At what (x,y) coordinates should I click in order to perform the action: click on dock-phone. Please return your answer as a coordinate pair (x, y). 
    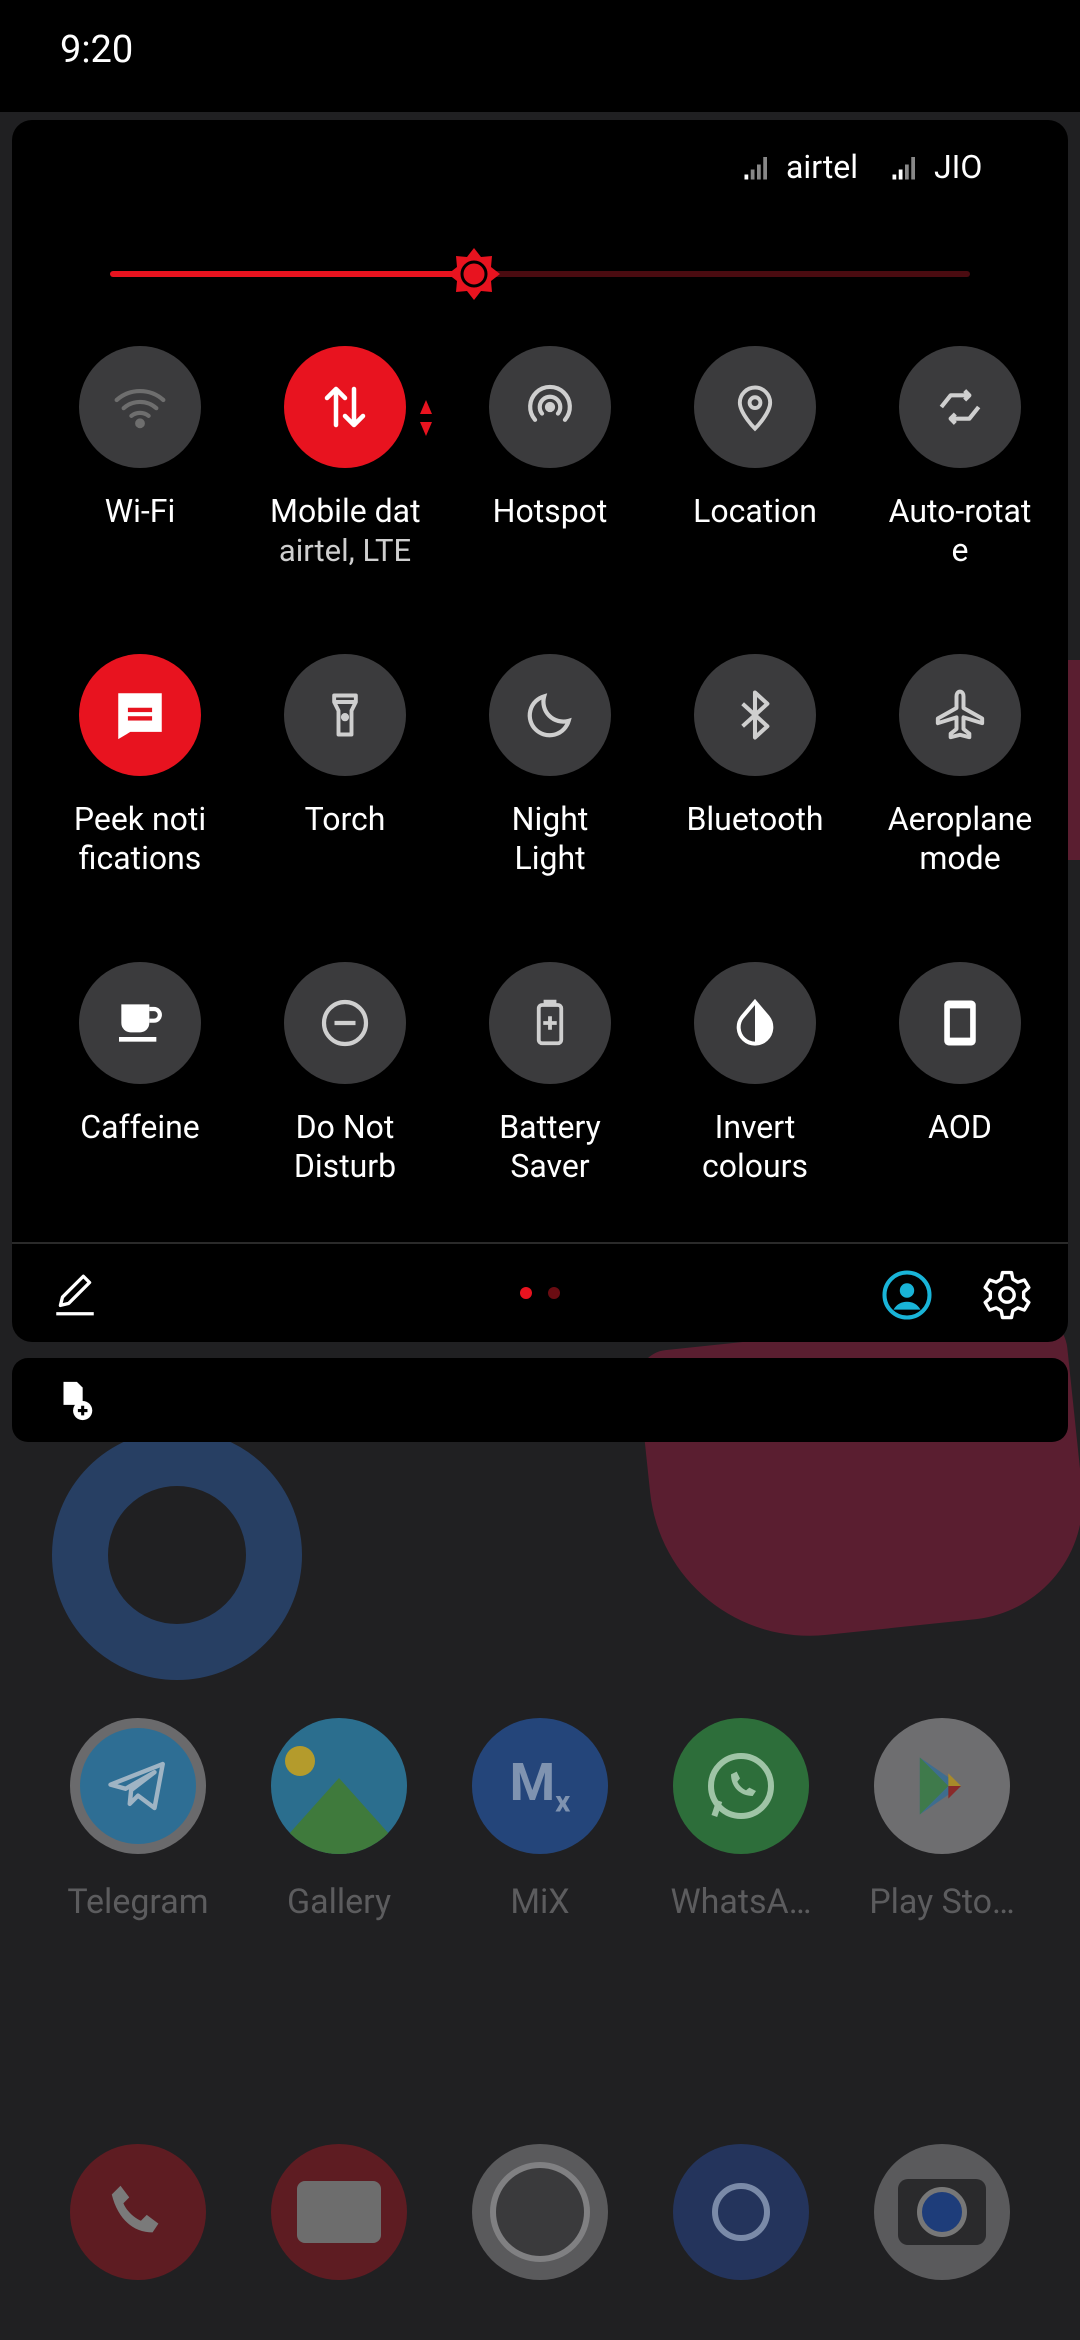
    Looking at the image, I should click on (138, 2212).